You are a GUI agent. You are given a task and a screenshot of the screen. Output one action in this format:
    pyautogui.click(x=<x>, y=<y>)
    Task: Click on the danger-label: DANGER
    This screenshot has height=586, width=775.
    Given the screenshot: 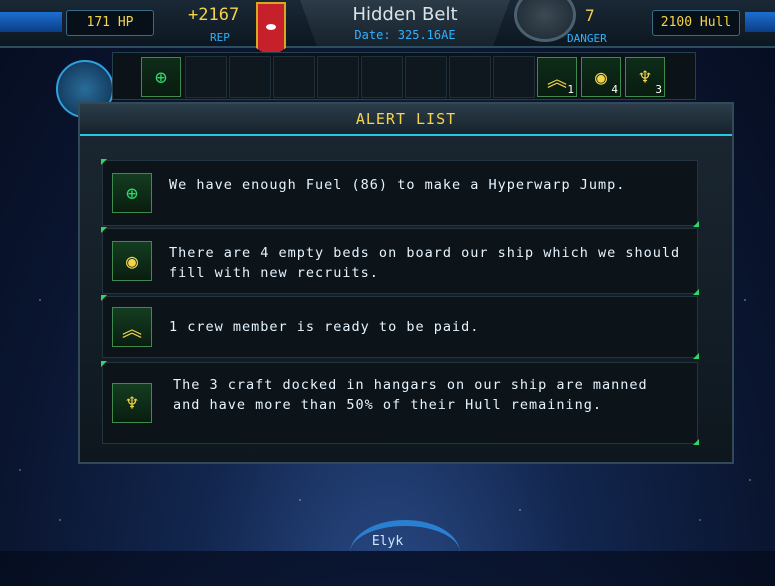 What is the action you would take?
    pyautogui.click(x=587, y=38)
    